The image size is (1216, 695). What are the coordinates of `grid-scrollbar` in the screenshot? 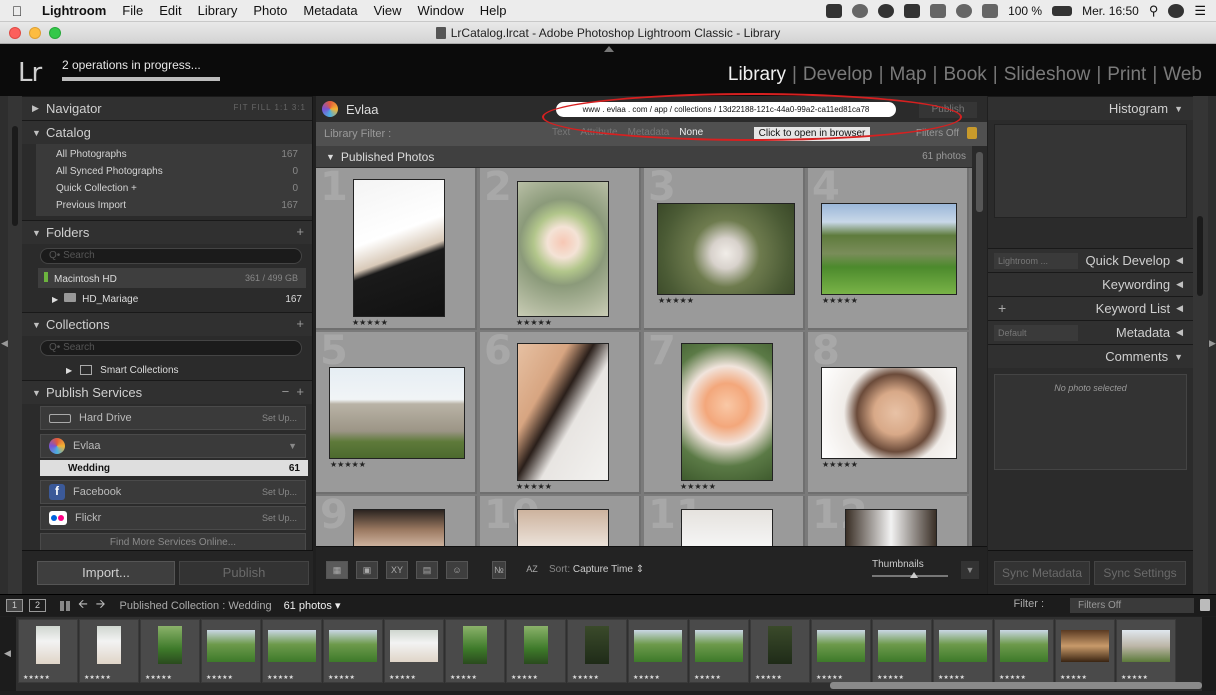 It's located at (979, 346).